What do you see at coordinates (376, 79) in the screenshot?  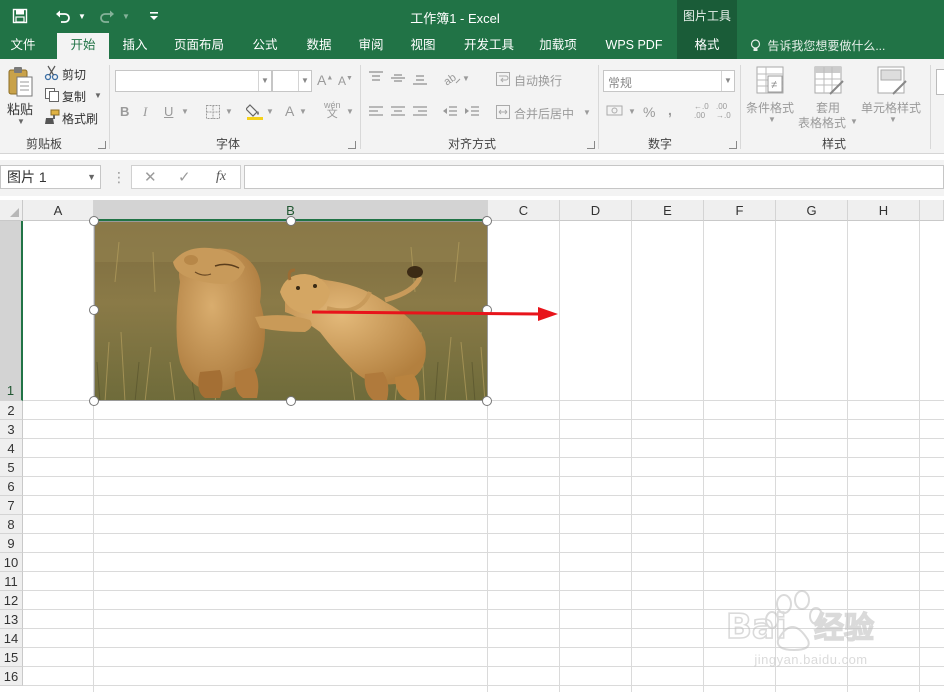 I see `align-top-icon` at bounding box center [376, 79].